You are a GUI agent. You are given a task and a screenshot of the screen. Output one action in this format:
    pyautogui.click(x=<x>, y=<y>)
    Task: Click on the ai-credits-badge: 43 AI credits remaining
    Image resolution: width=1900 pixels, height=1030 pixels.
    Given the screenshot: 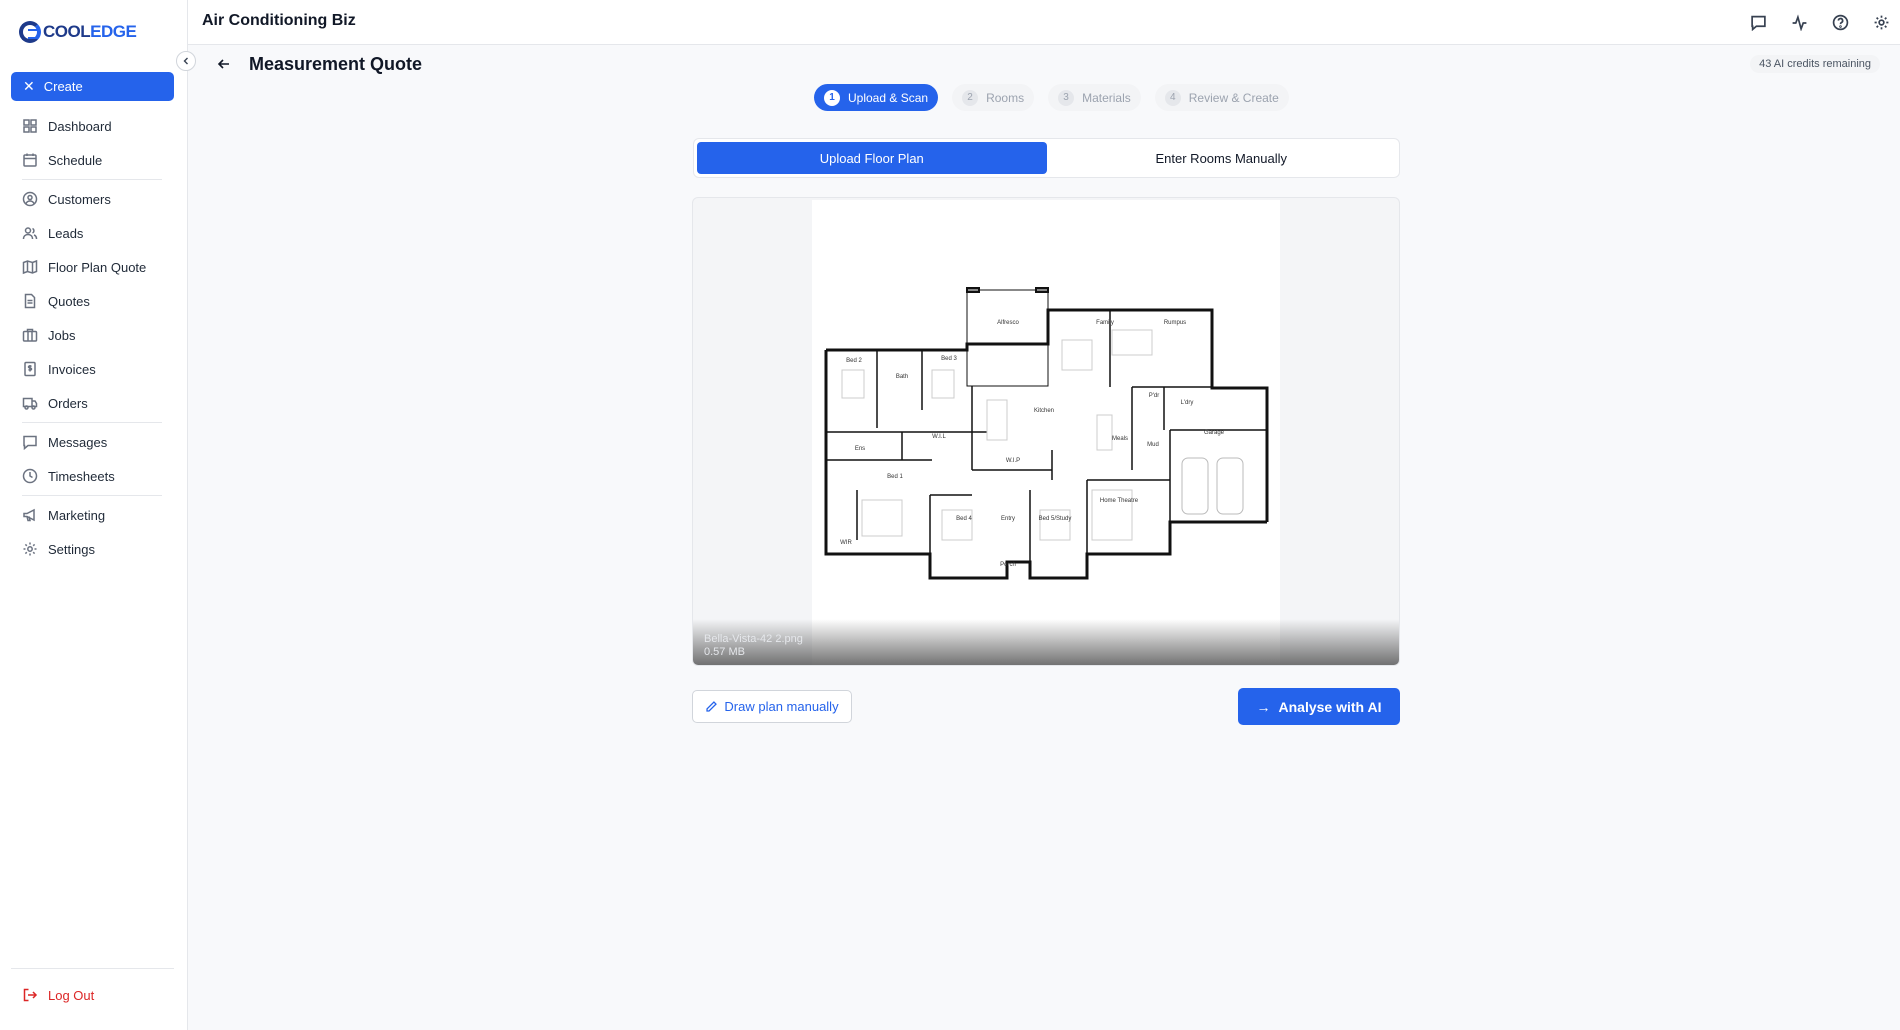 What is the action you would take?
    pyautogui.click(x=1815, y=64)
    